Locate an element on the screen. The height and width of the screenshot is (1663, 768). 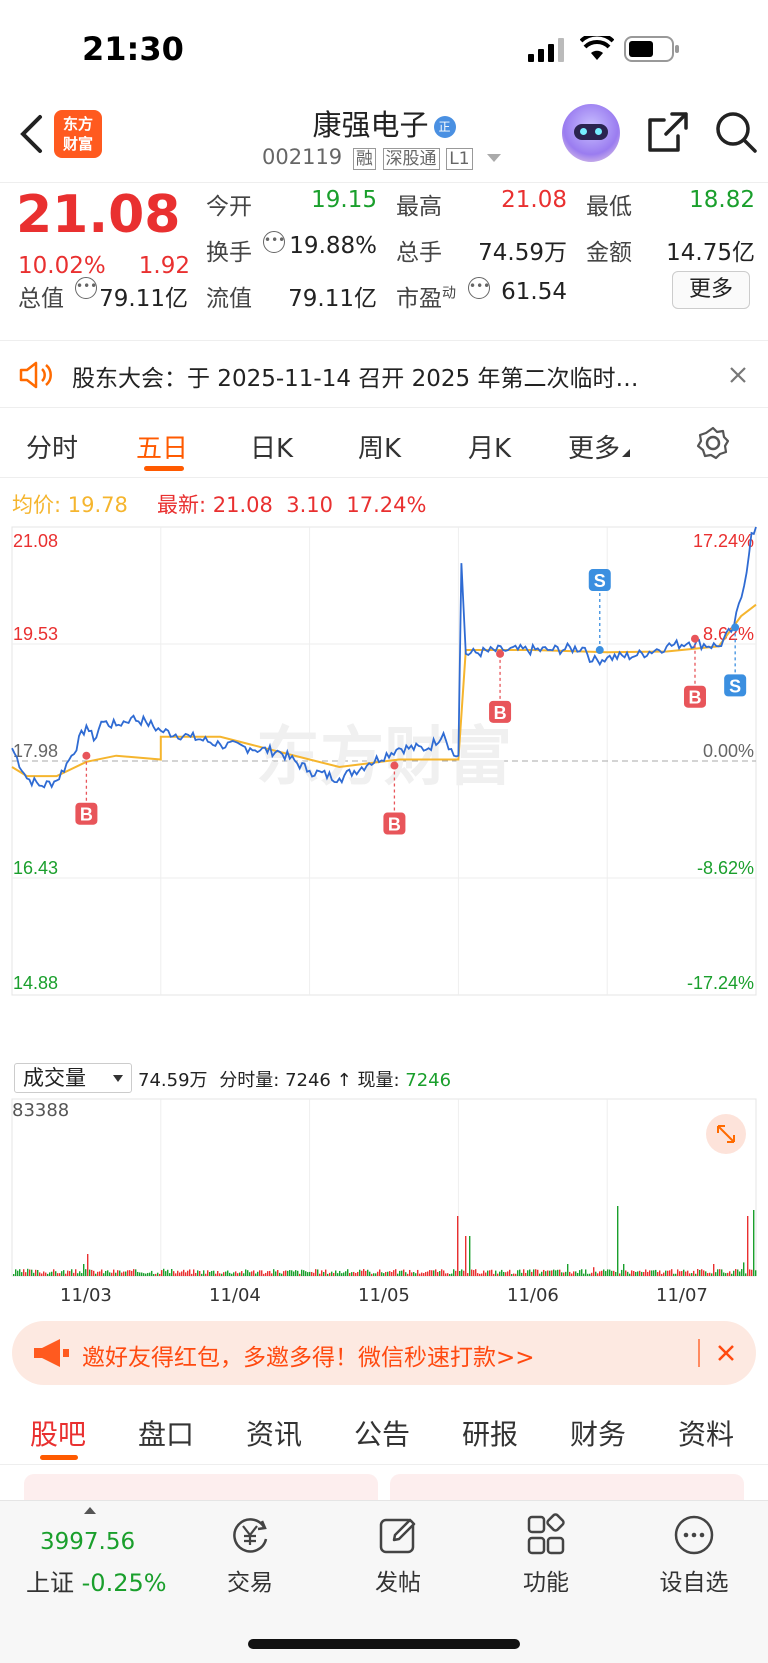
tab-forum: 股吧 is located at coordinates (58, 1433).